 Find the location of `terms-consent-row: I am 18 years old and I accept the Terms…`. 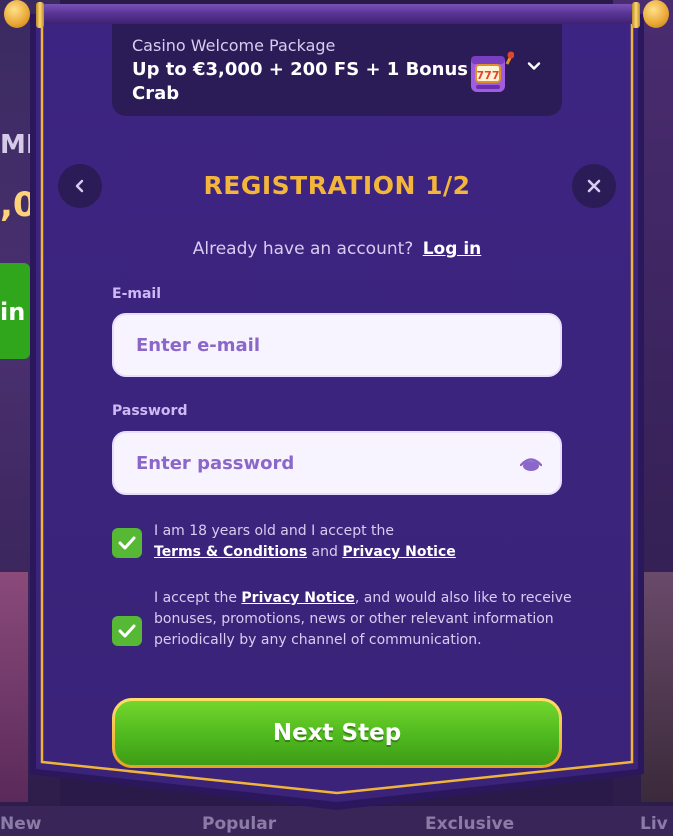

terms-consent-row: I am 18 years old and I accept the Terms… is located at coordinates (337, 543).